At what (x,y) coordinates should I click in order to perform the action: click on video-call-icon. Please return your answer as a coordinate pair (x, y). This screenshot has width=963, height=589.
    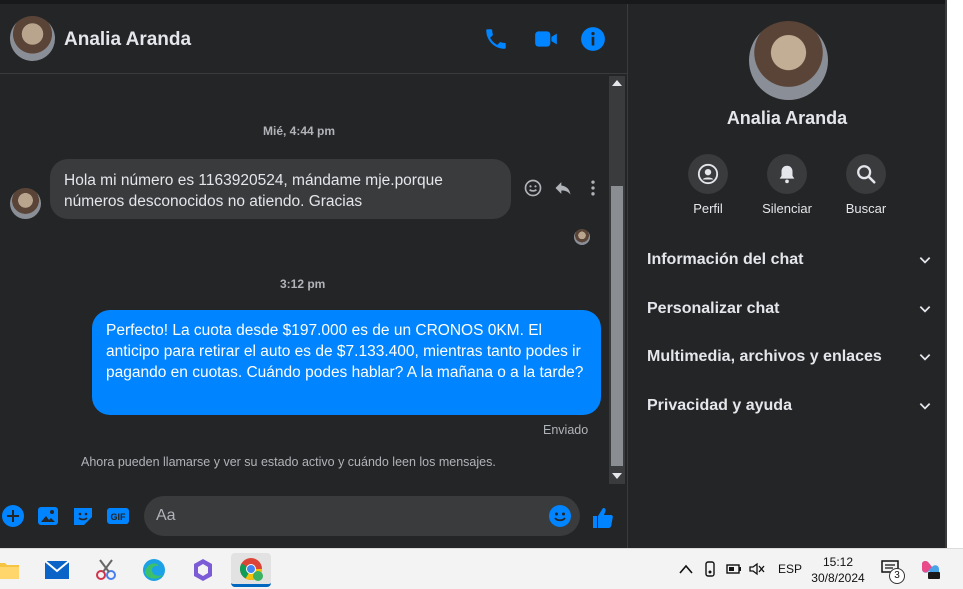
    Looking at the image, I should click on (546, 39).